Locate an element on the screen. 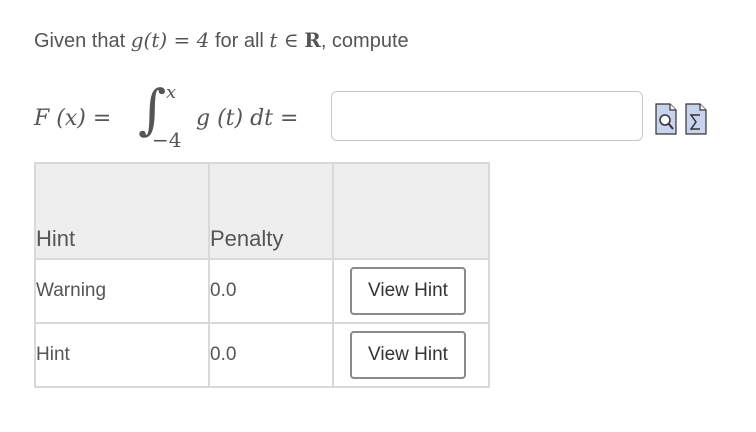  table-header-row: Hint Penalty is located at coordinates (262, 211).